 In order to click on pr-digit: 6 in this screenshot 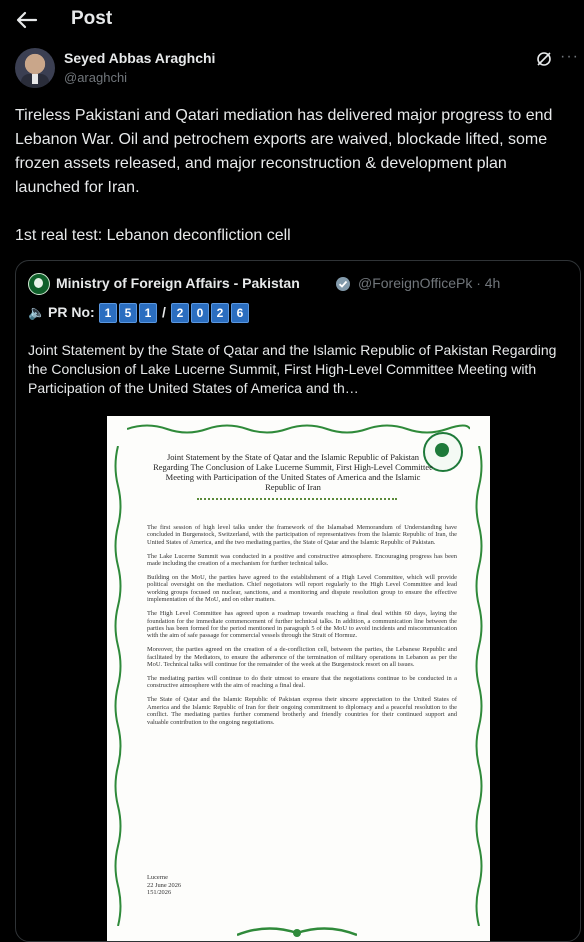, I will do `click(240, 313)`.